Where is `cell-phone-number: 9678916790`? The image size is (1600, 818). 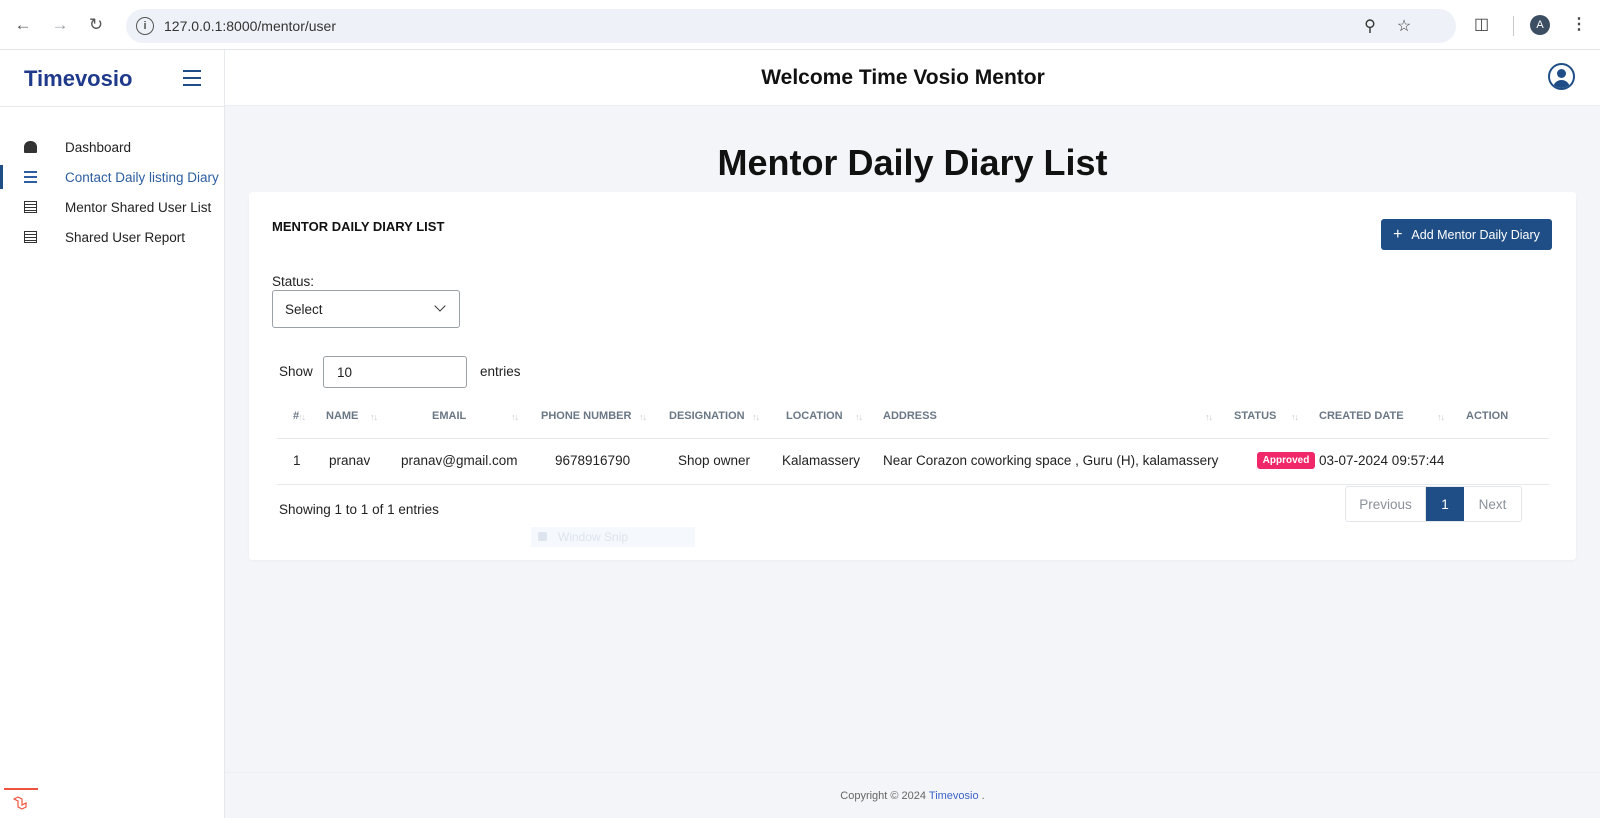 cell-phone-number: 9678916790 is located at coordinates (593, 460).